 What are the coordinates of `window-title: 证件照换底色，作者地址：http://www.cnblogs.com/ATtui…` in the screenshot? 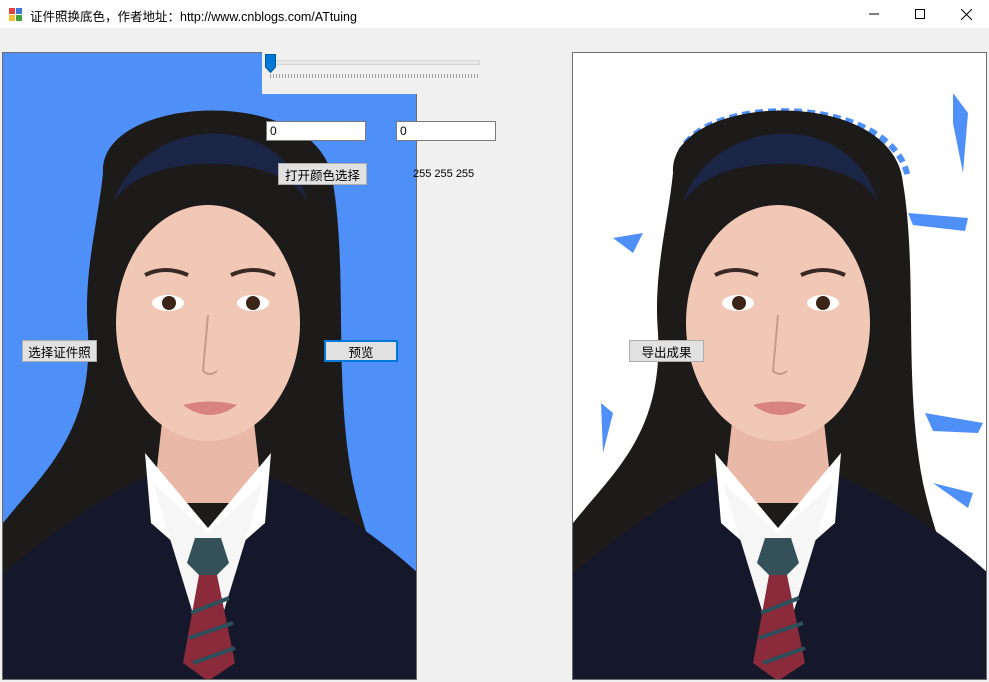 It's located at (193, 17).